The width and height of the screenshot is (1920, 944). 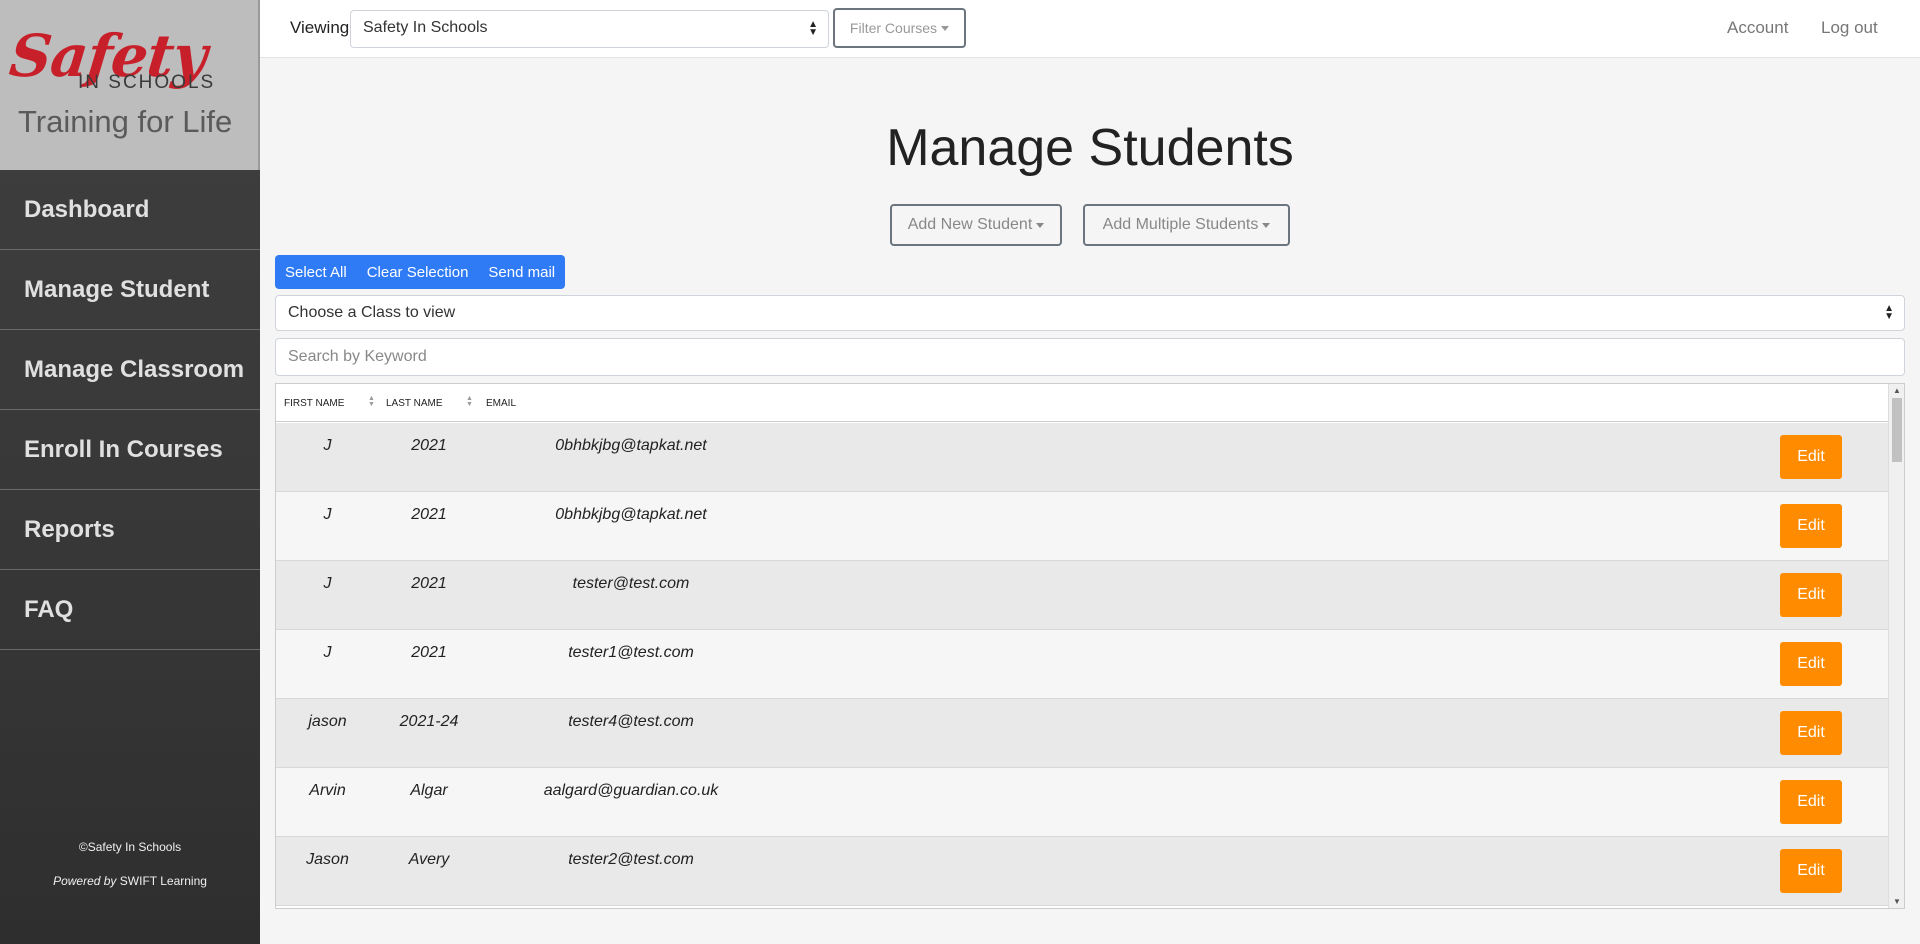 What do you see at coordinates (1897, 430) in the screenshot?
I see `scrollbar-thumb` at bounding box center [1897, 430].